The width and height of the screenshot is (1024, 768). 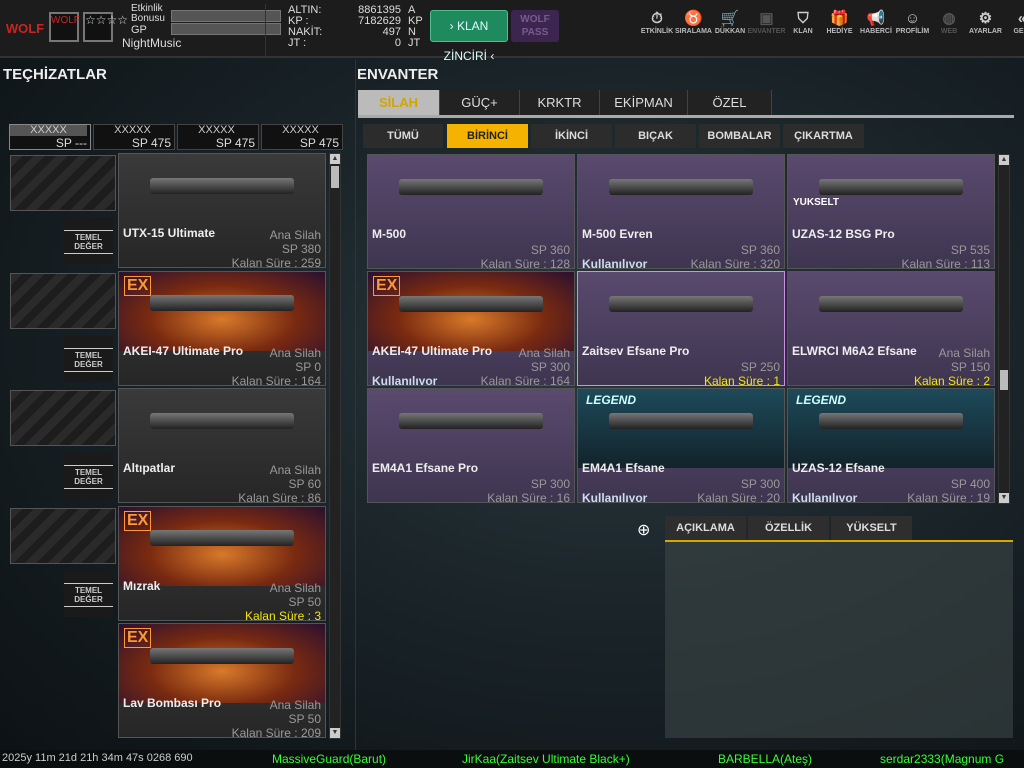 I want to click on nav-label: AYARLAR, so click(x=985, y=31).